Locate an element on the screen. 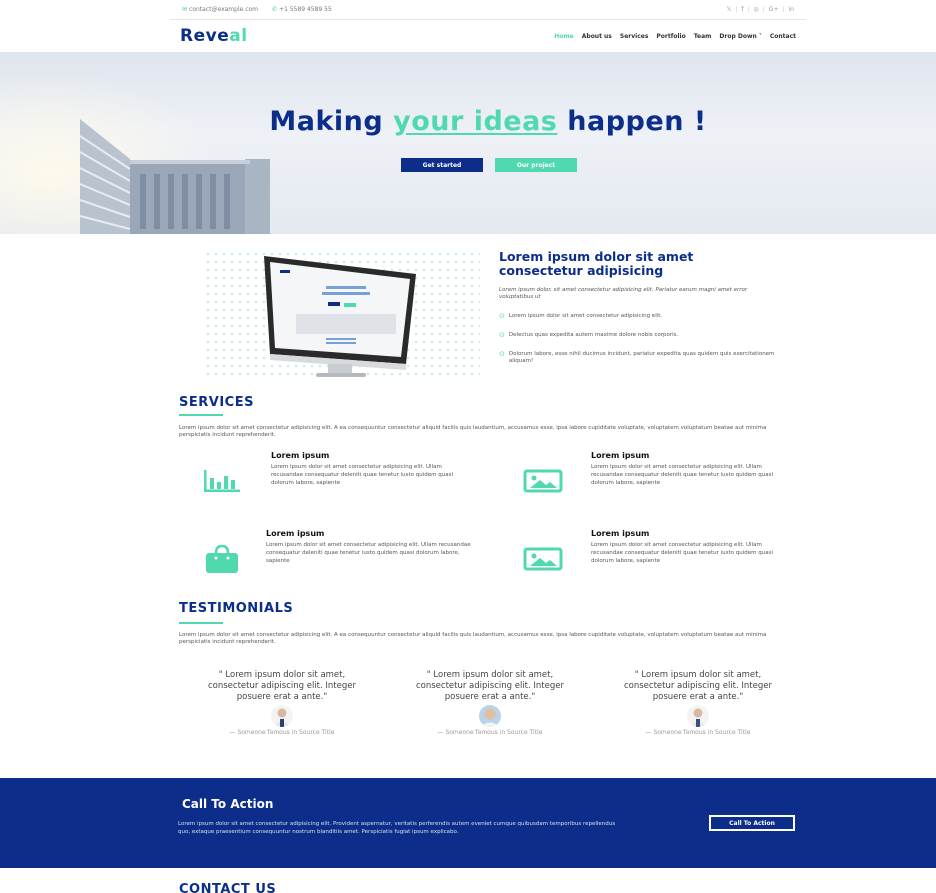 The width and height of the screenshot is (936, 893). site-logo: Reveal is located at coordinates (214, 36).